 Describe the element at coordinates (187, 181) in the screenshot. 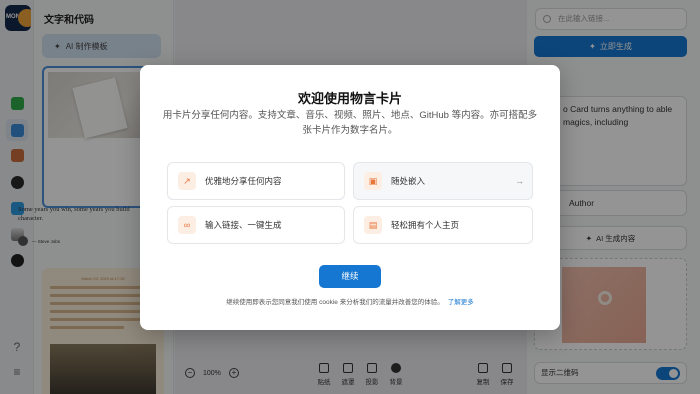

I see `trend-icon: ↗` at that location.